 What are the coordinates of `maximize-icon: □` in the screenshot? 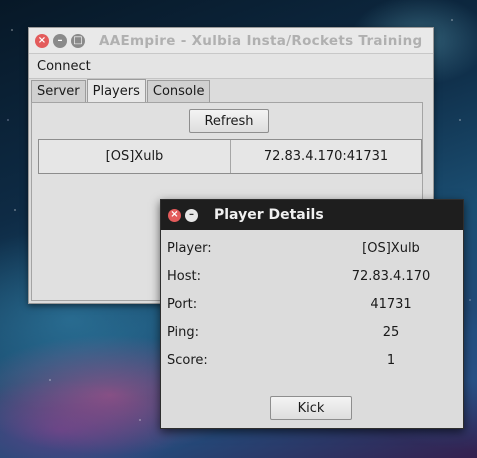 It's located at (78, 40).